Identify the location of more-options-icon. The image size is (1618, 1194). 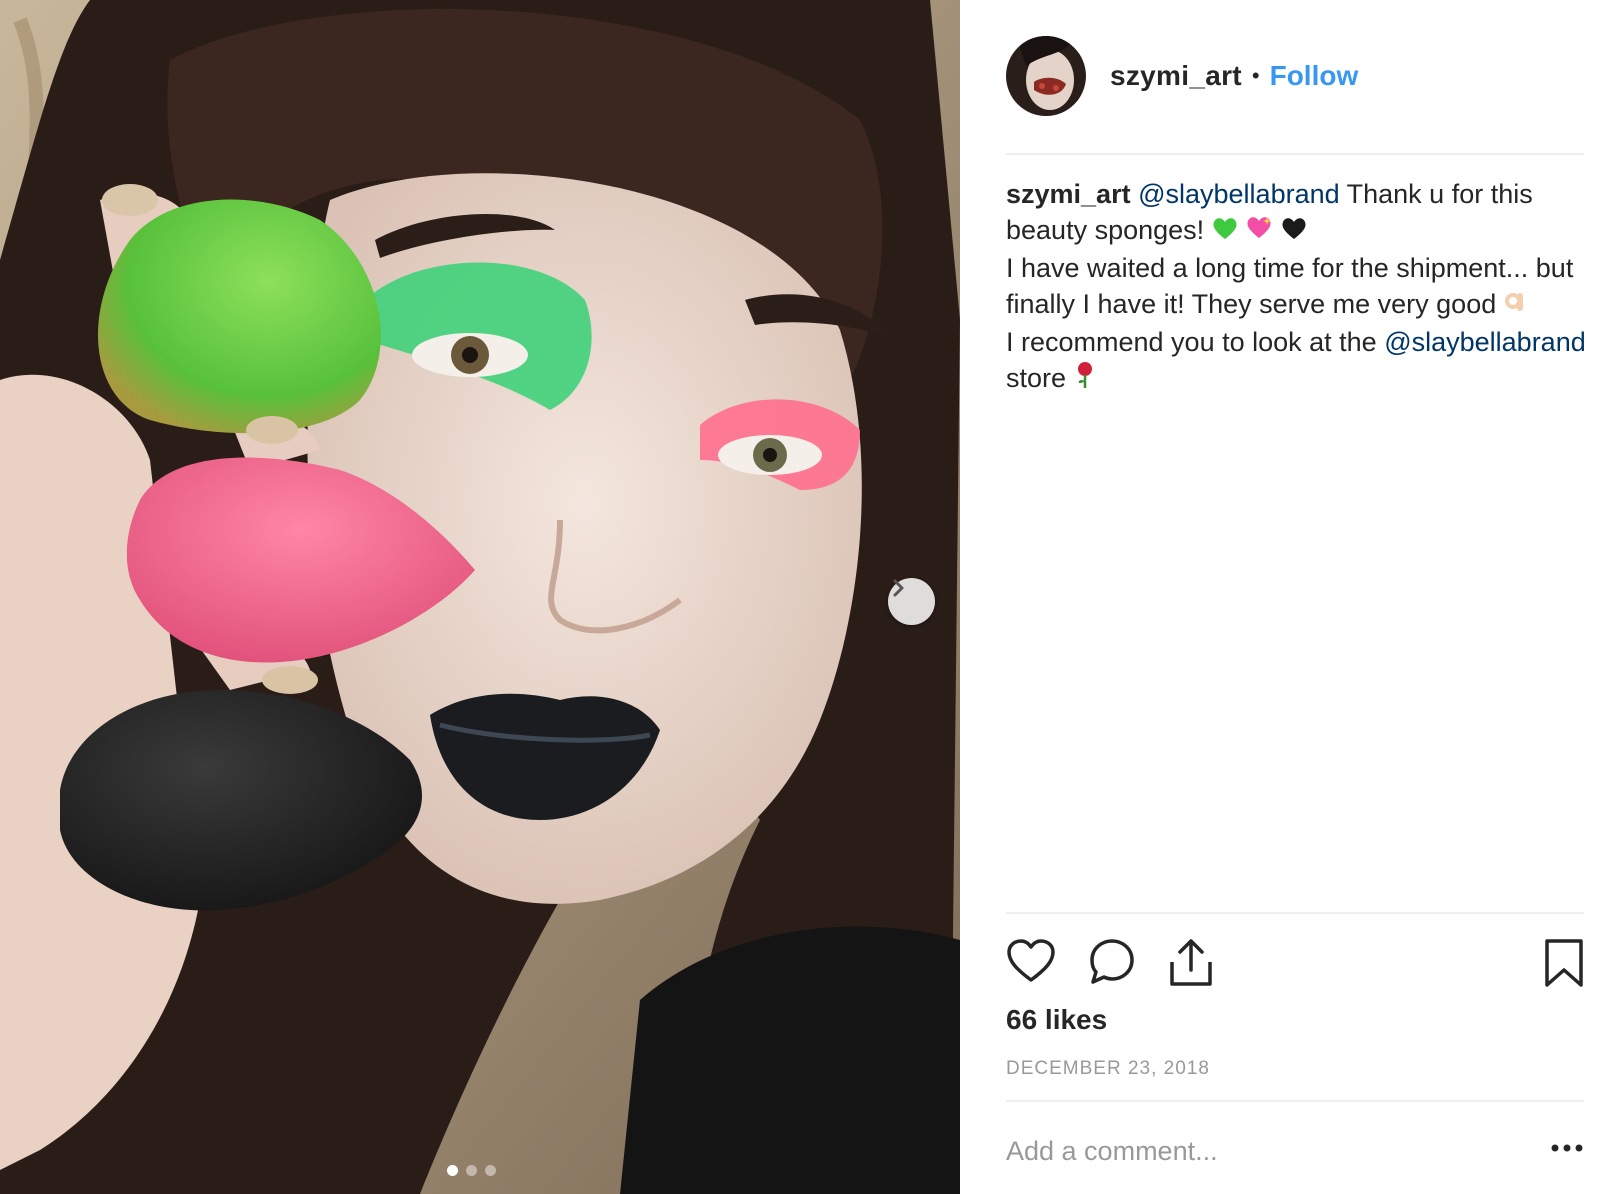
(1567, 1148).